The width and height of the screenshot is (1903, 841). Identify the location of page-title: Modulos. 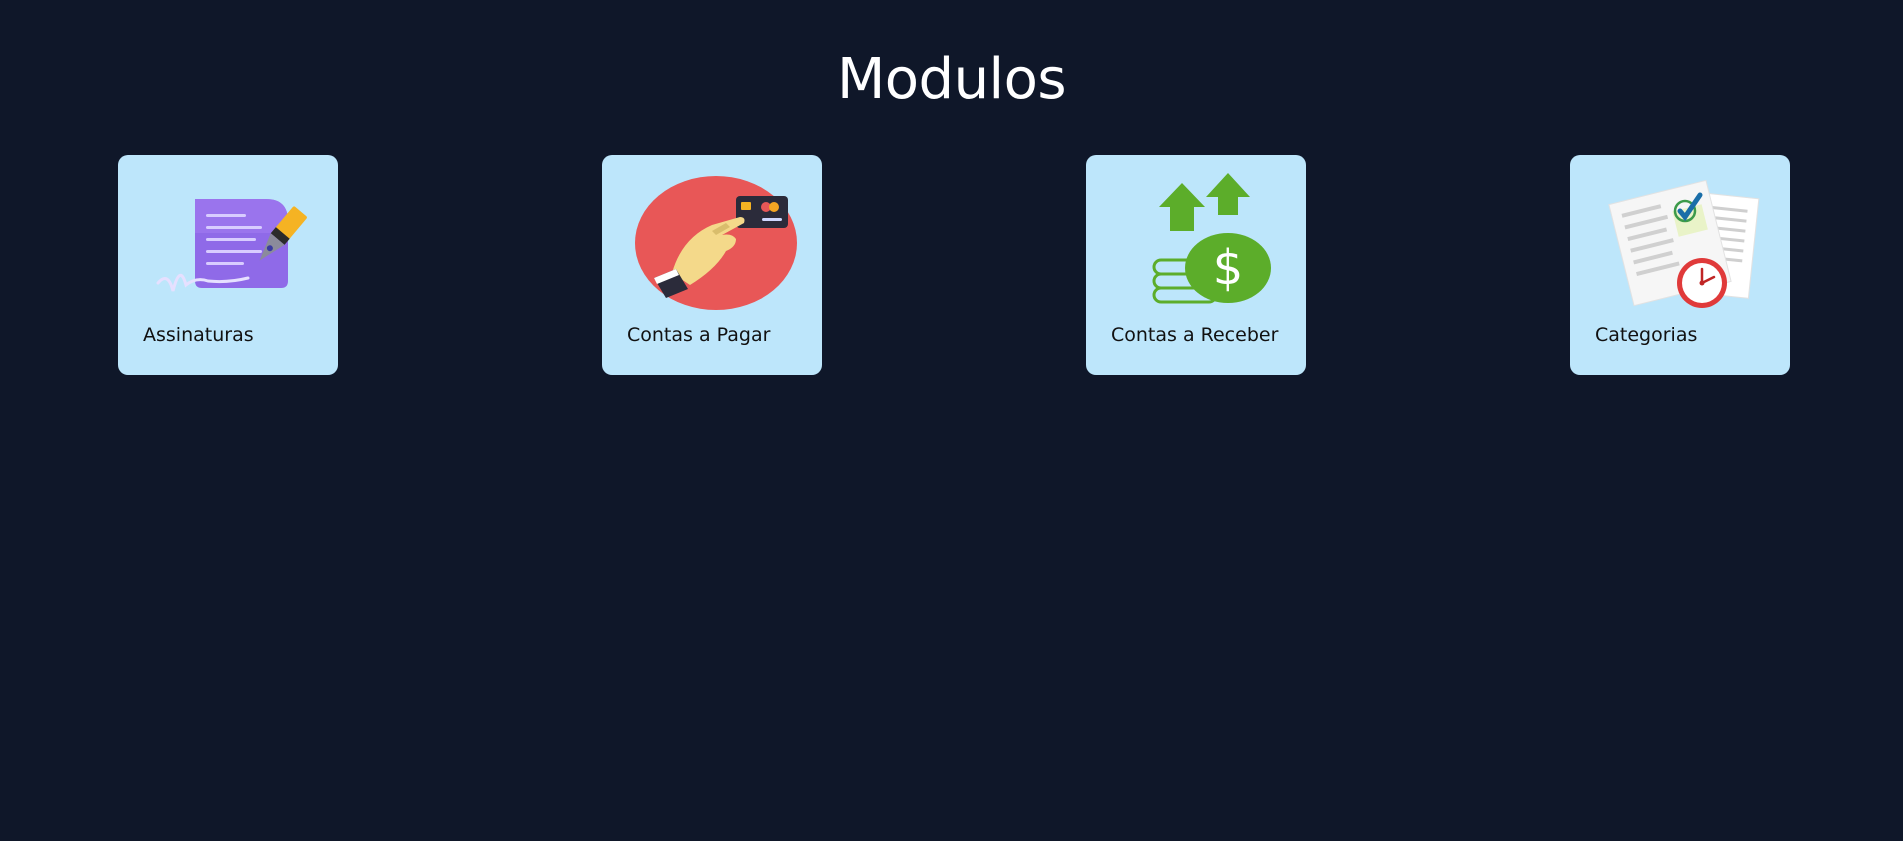
(951, 79).